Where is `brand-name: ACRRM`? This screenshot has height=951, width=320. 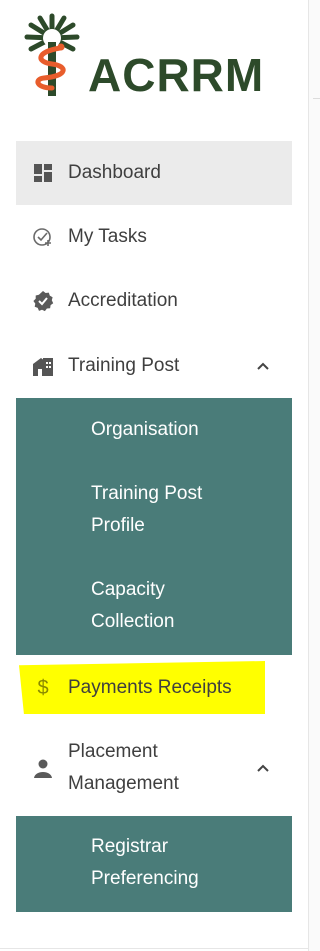 brand-name: ACRRM is located at coordinates (176, 75).